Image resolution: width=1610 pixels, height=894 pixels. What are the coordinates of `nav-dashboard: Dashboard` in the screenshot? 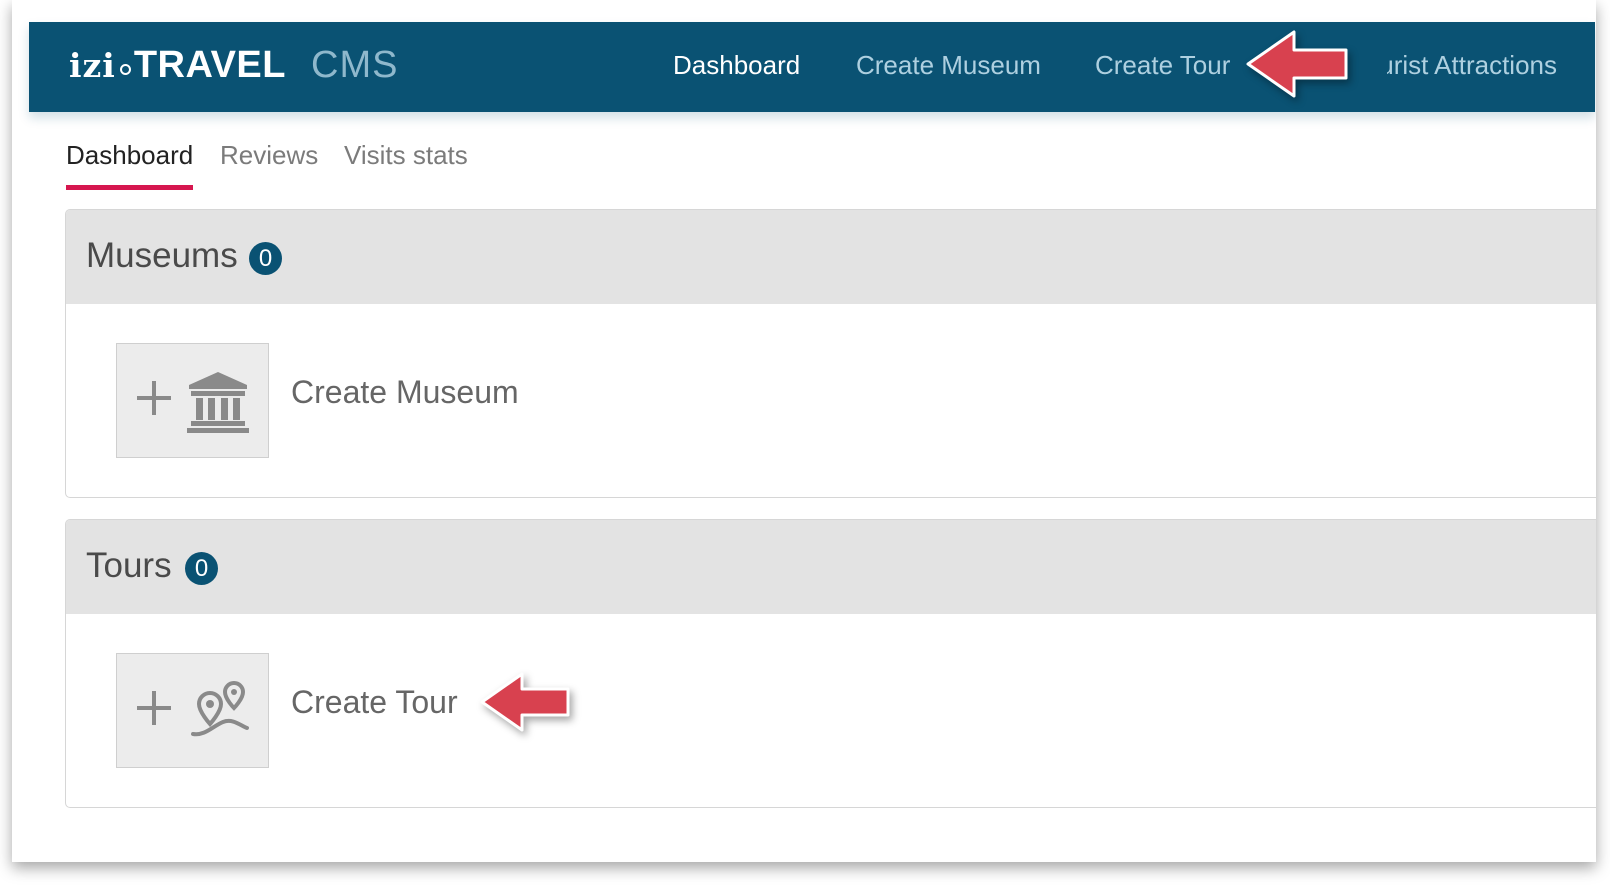 It's located at (736, 65).